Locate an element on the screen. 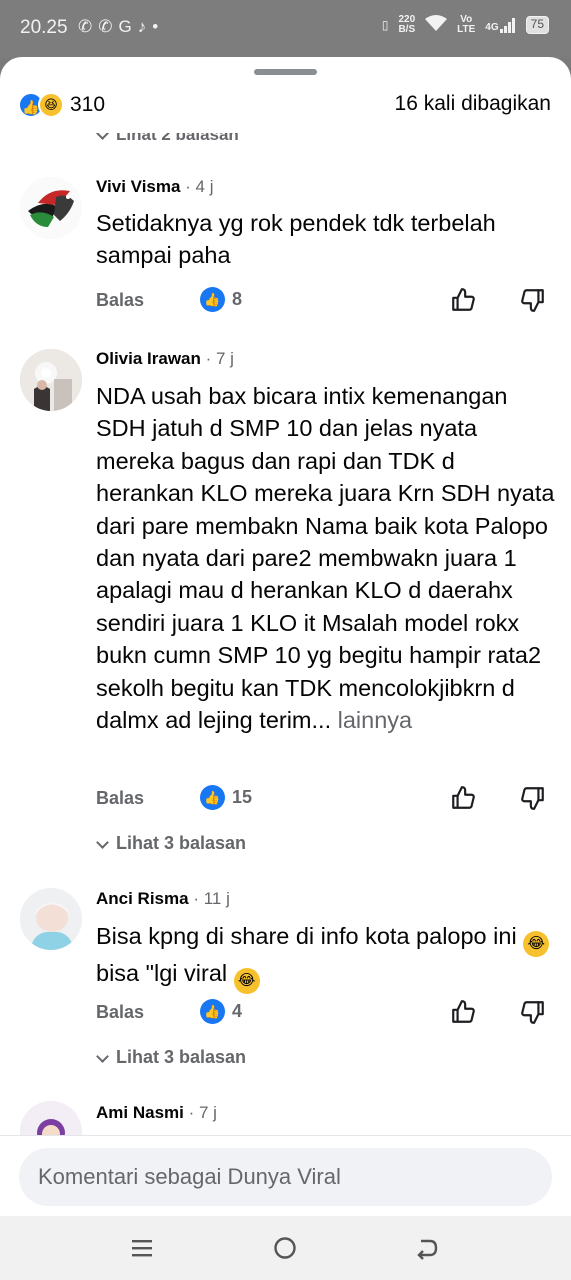 Image resolution: width=571 pixels, height=1280 pixels. drag-handle is located at coordinates (285, 72).